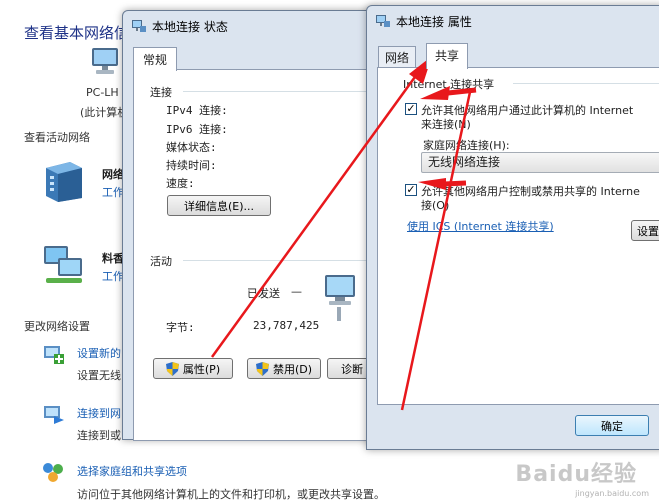  I want to click on bytes-sent-value: 23,787,425, so click(286, 325).